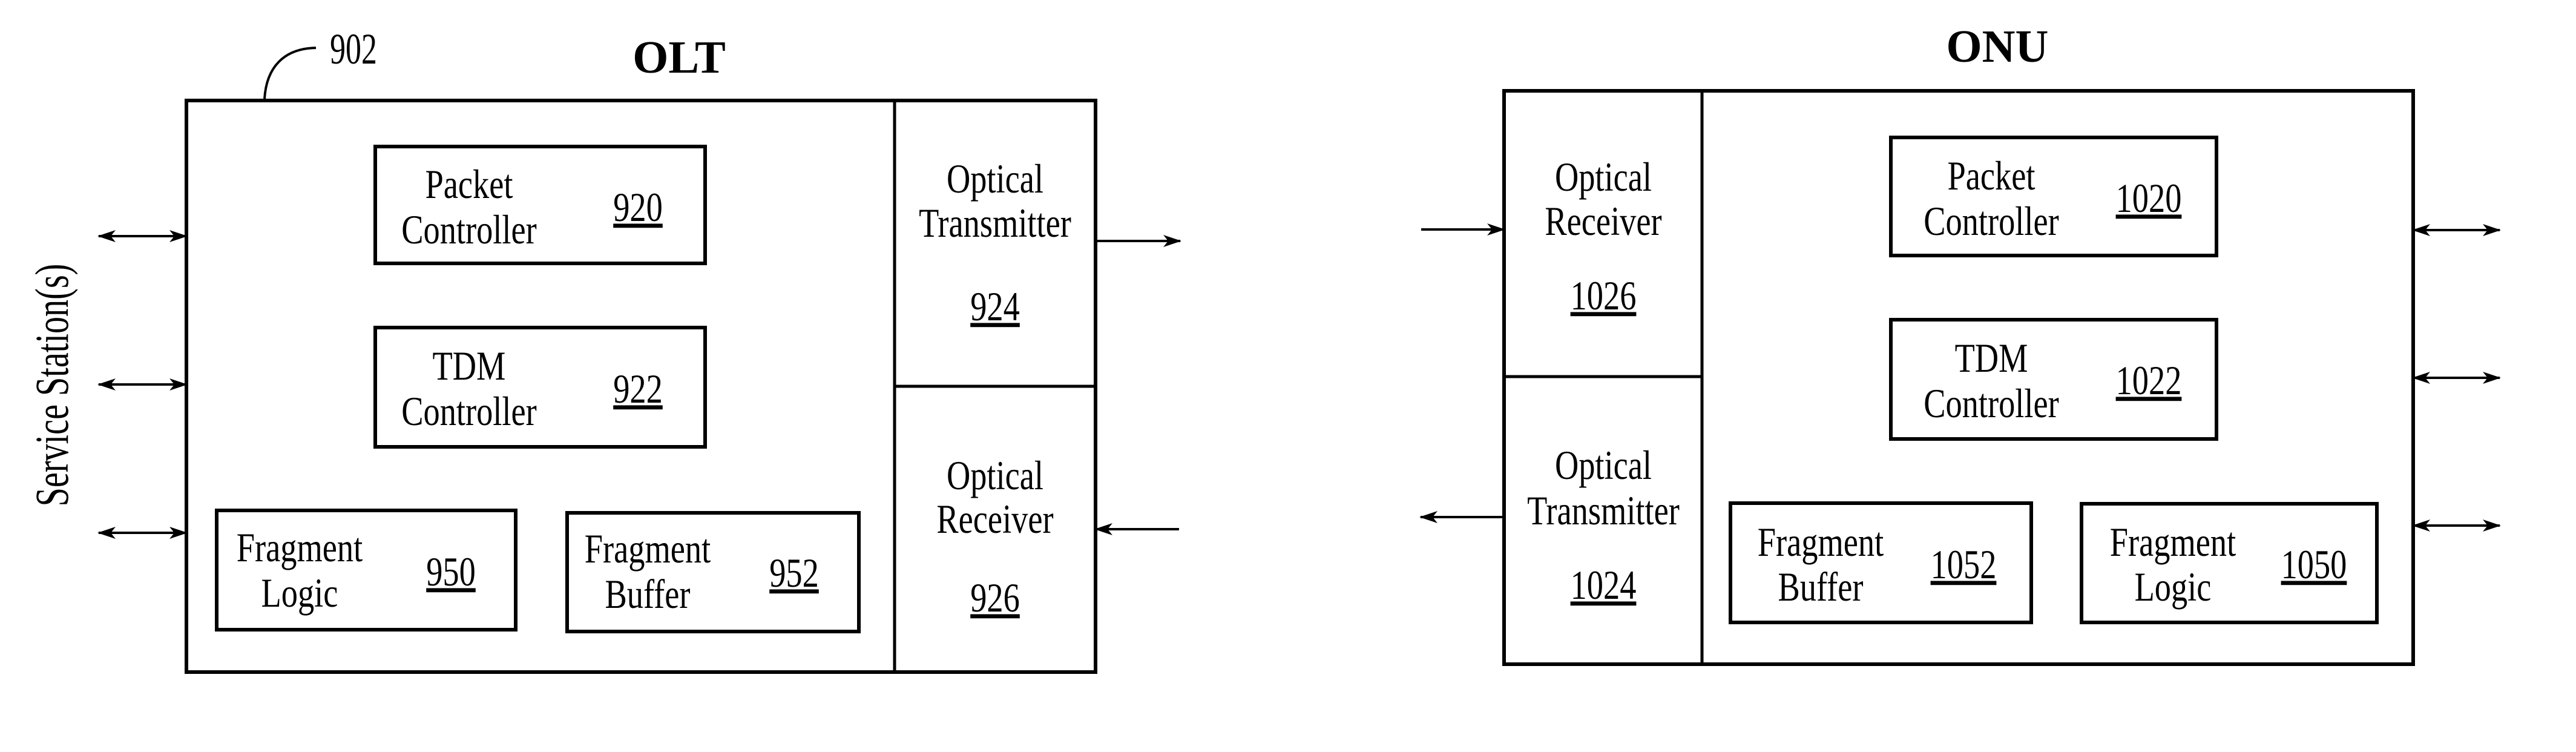  I want to click on block-number: 1022, so click(2149, 381).